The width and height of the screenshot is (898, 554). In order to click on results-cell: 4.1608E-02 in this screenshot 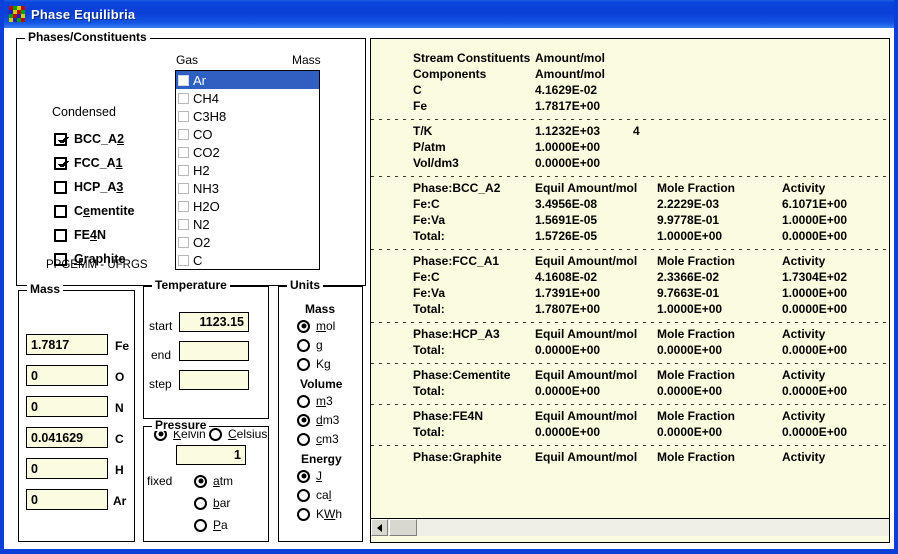, I will do `click(566, 277)`.